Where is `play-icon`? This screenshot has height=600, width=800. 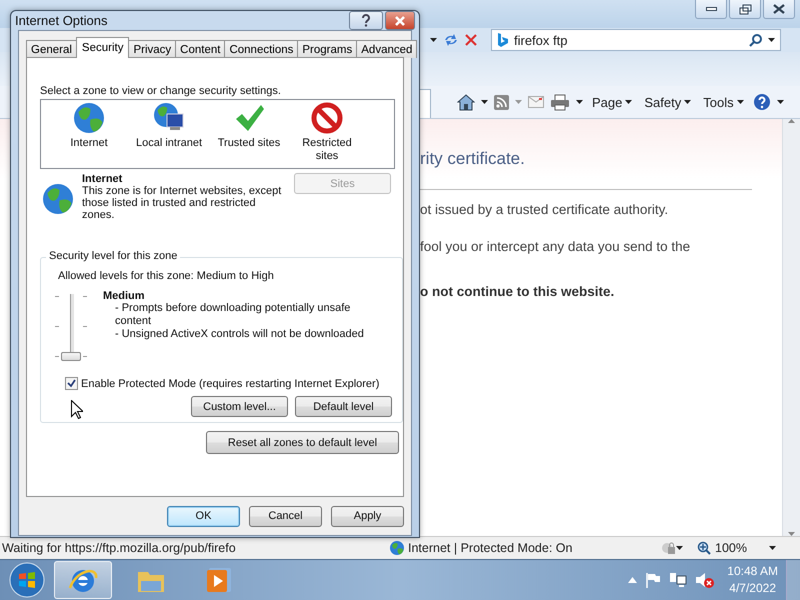
play-icon is located at coordinates (219, 580).